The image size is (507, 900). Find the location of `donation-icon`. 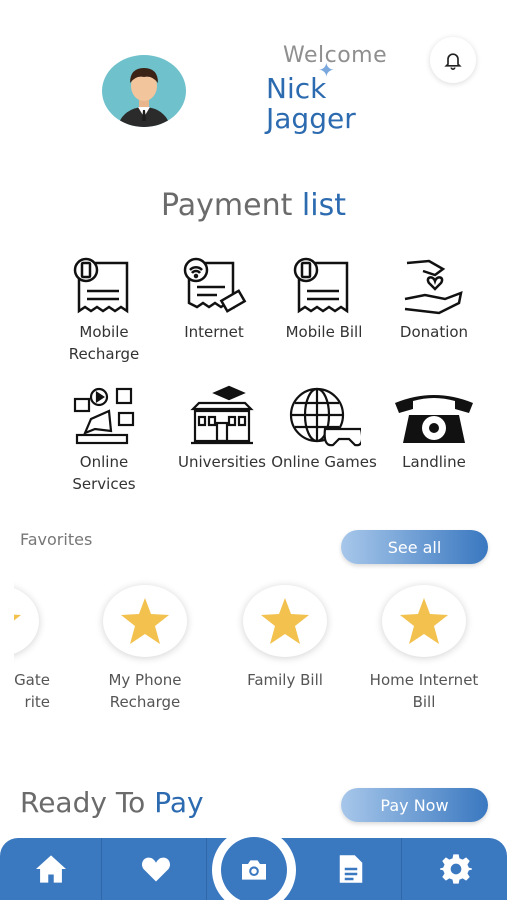

donation-icon is located at coordinates (433, 287).